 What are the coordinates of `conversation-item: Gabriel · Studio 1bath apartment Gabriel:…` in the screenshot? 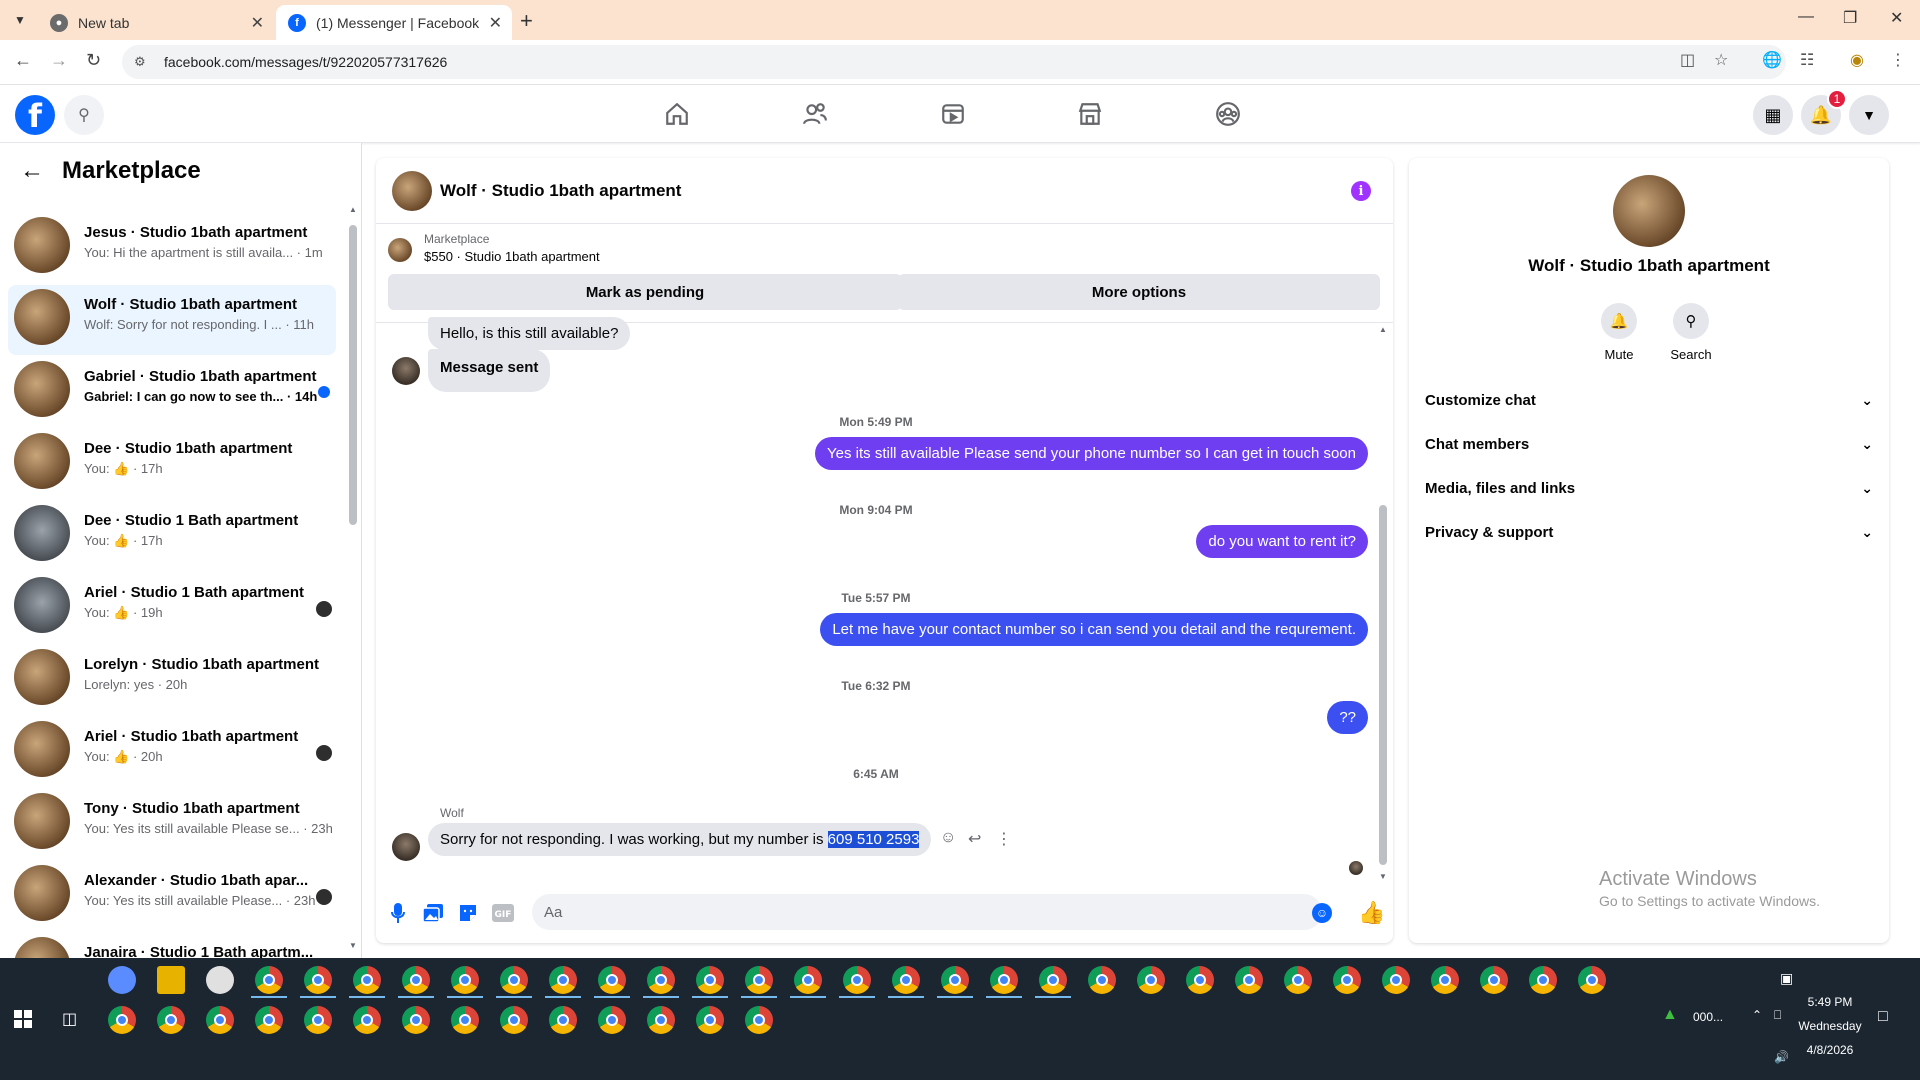 It's located at (172, 392).